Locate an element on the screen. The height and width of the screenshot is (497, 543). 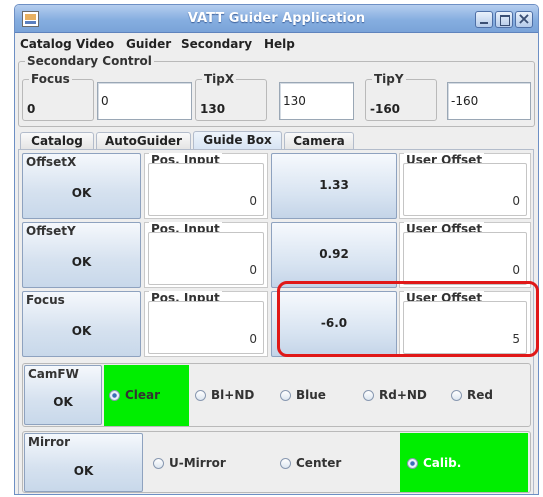
mirror-option-calib: Calib. is located at coordinates (442, 463).